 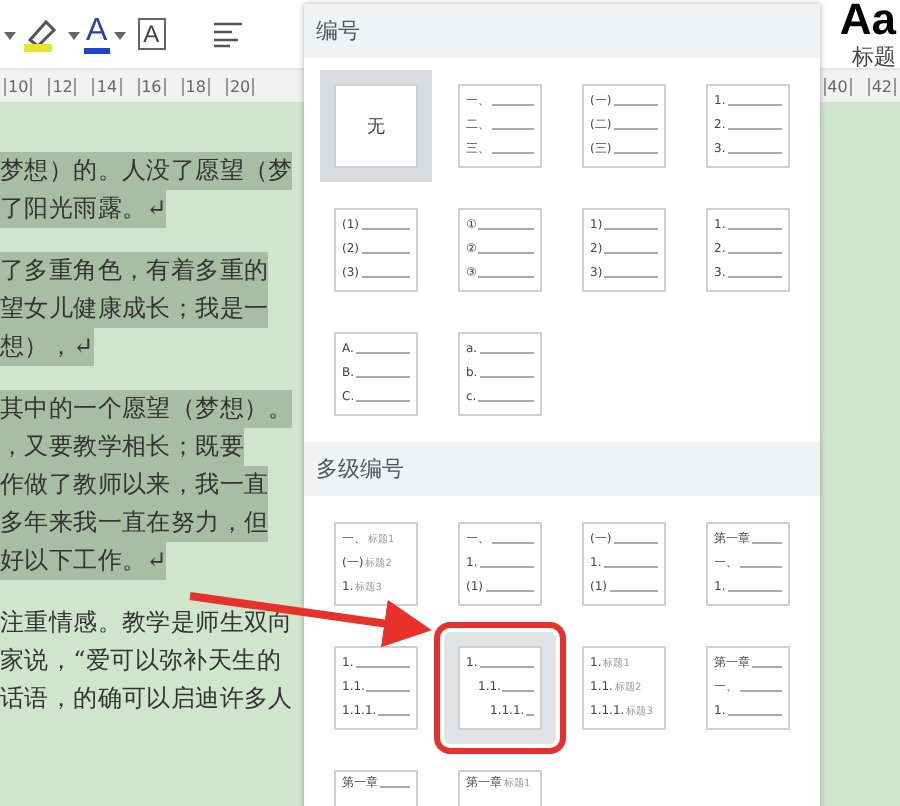 What do you see at coordinates (18, 86) in the screenshot?
I see `ruler-number: 10` at bounding box center [18, 86].